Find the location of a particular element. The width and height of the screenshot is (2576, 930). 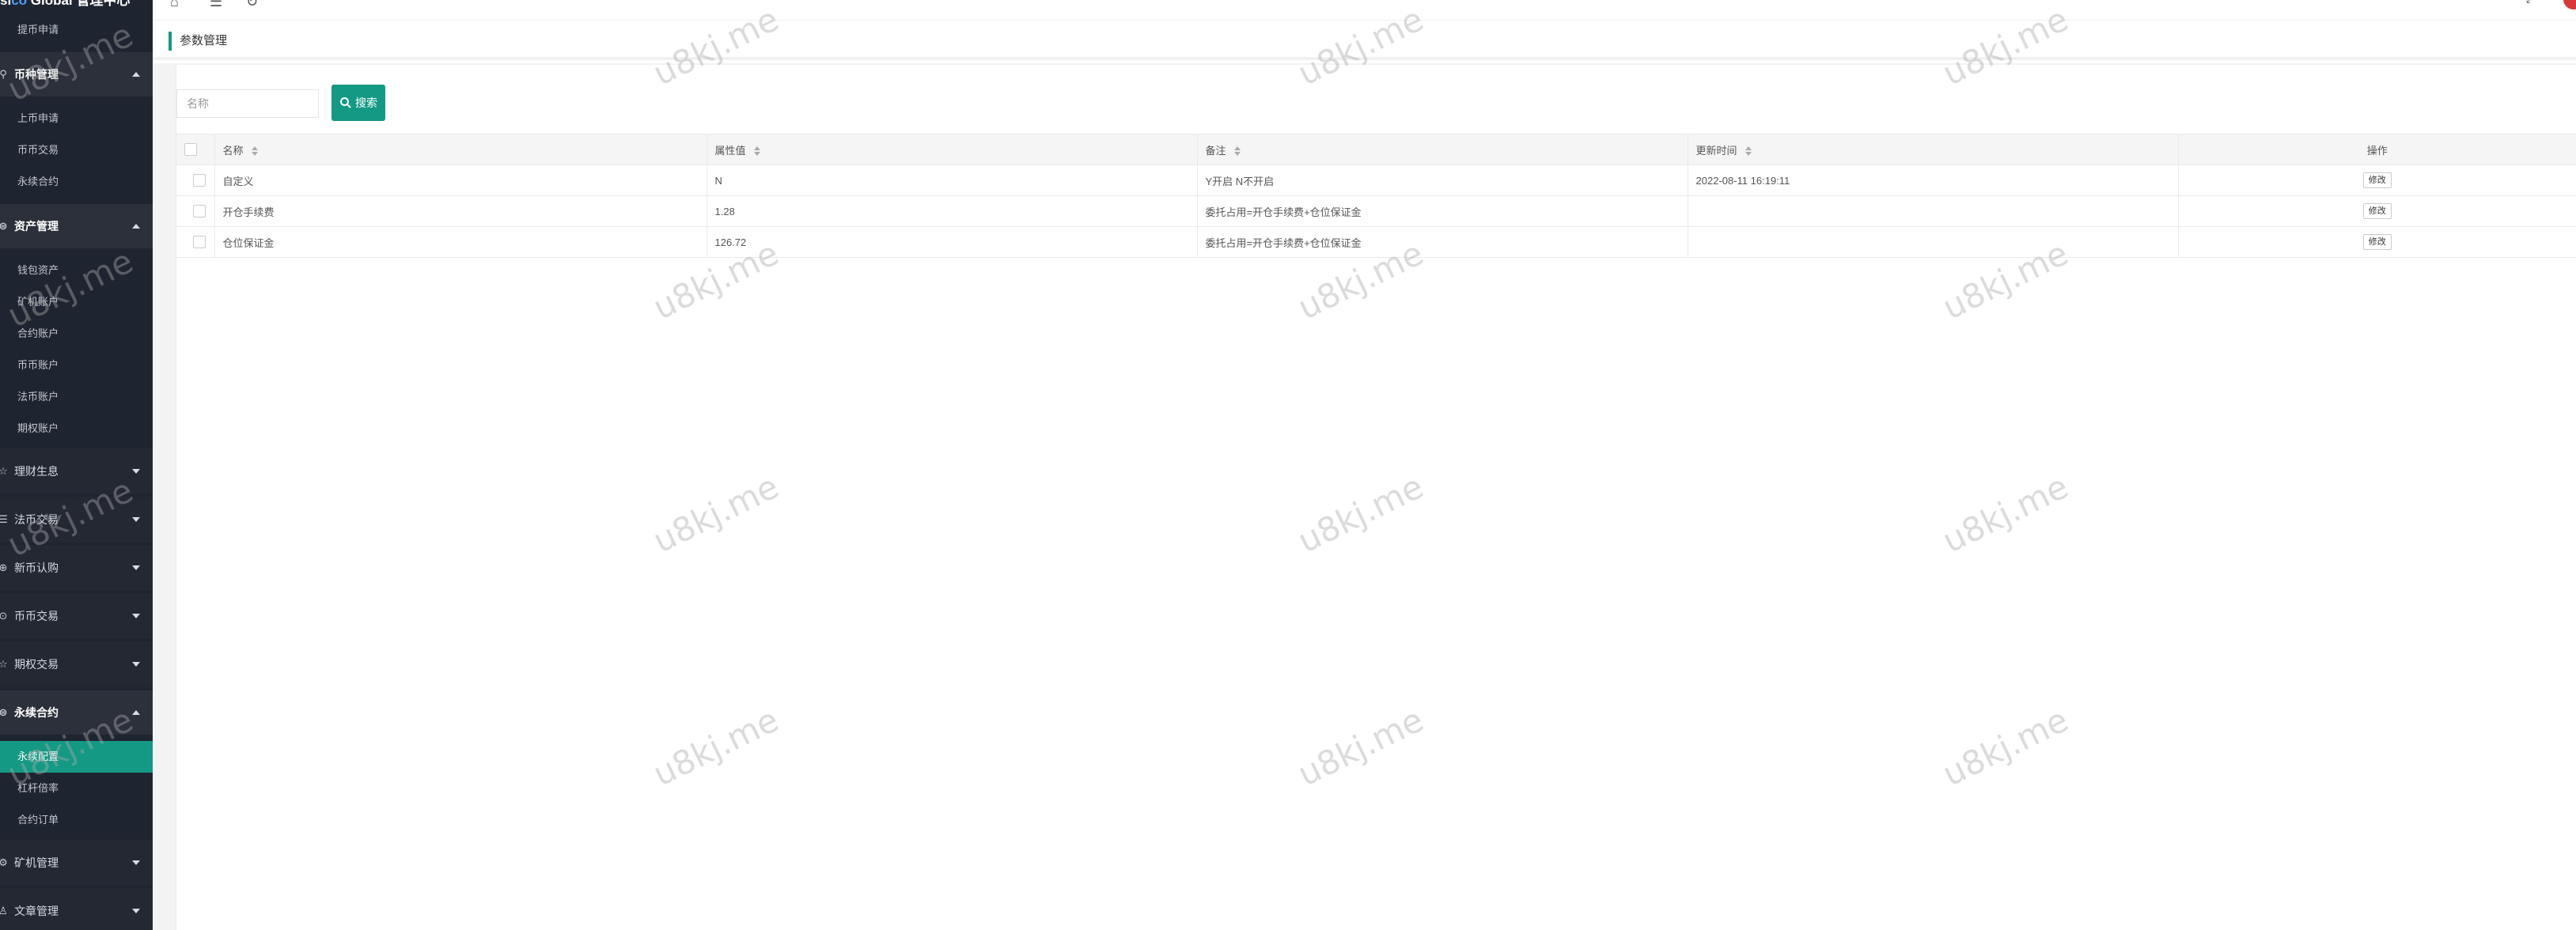

wealth-icon: ☆ is located at coordinates (4, 471).